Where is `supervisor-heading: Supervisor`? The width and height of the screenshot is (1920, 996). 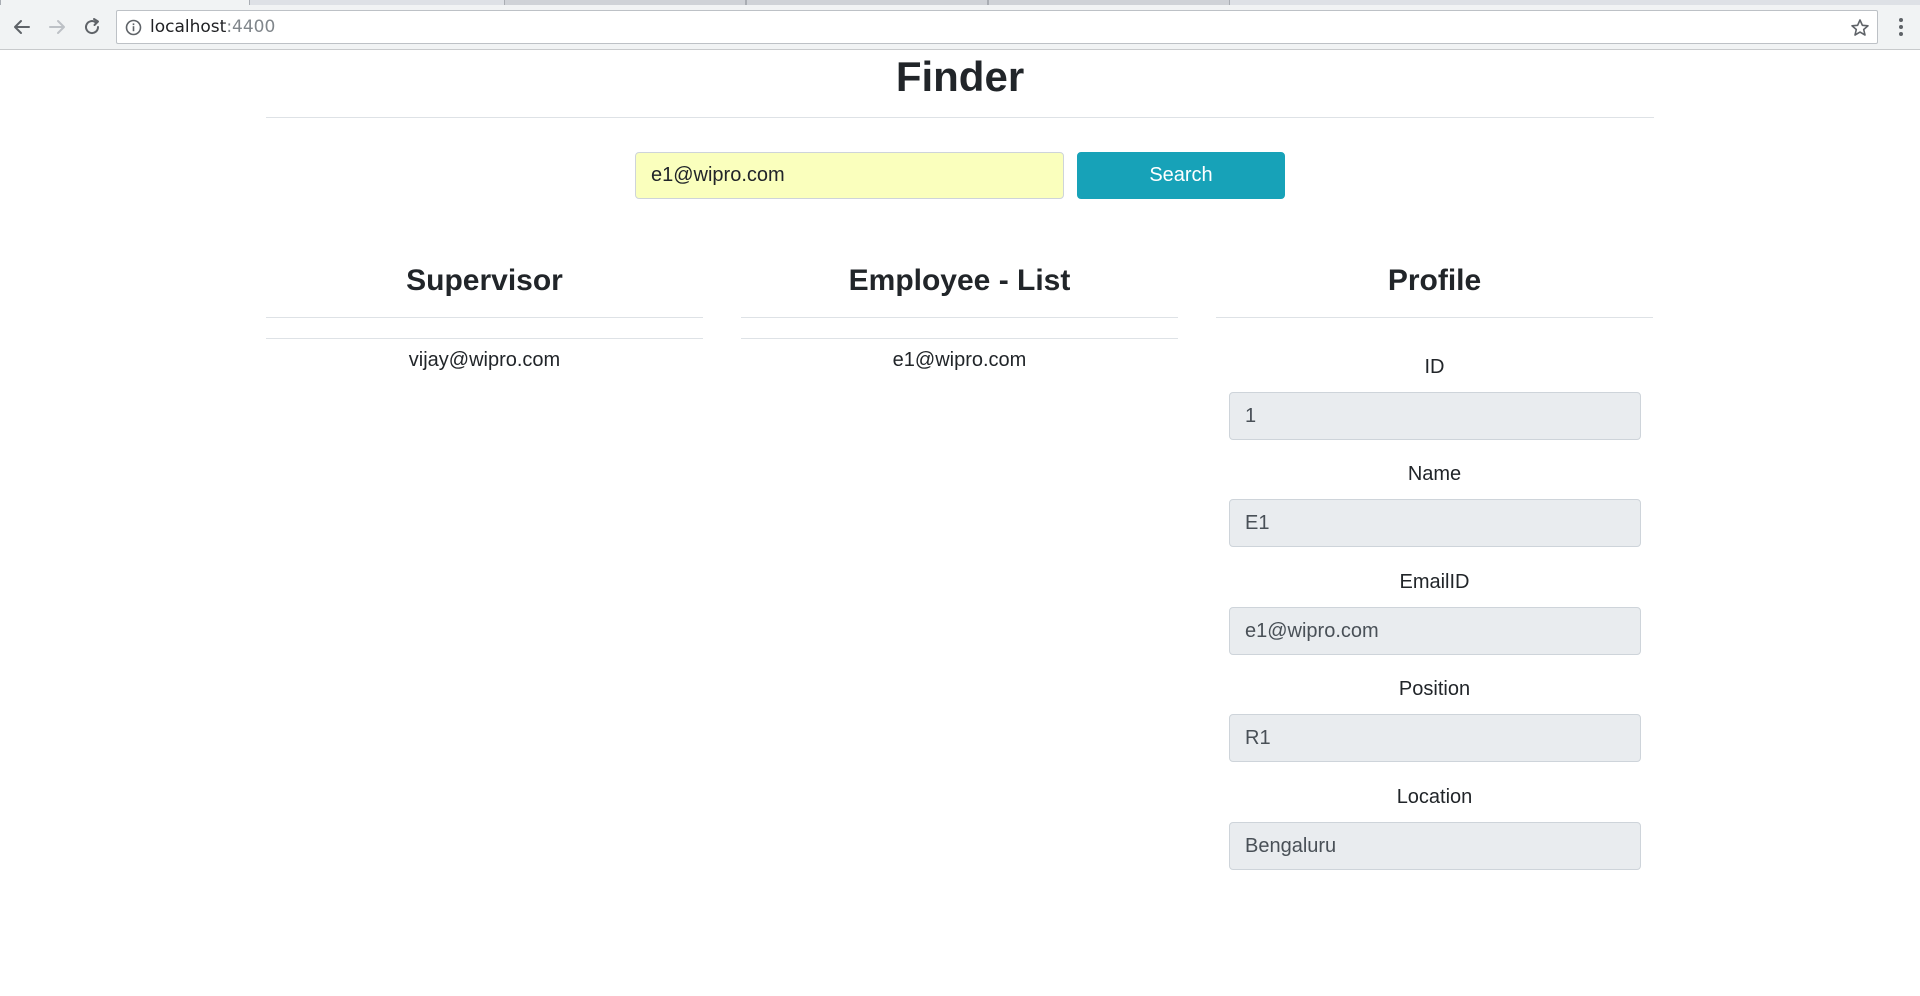 supervisor-heading: Supervisor is located at coordinates (484, 280).